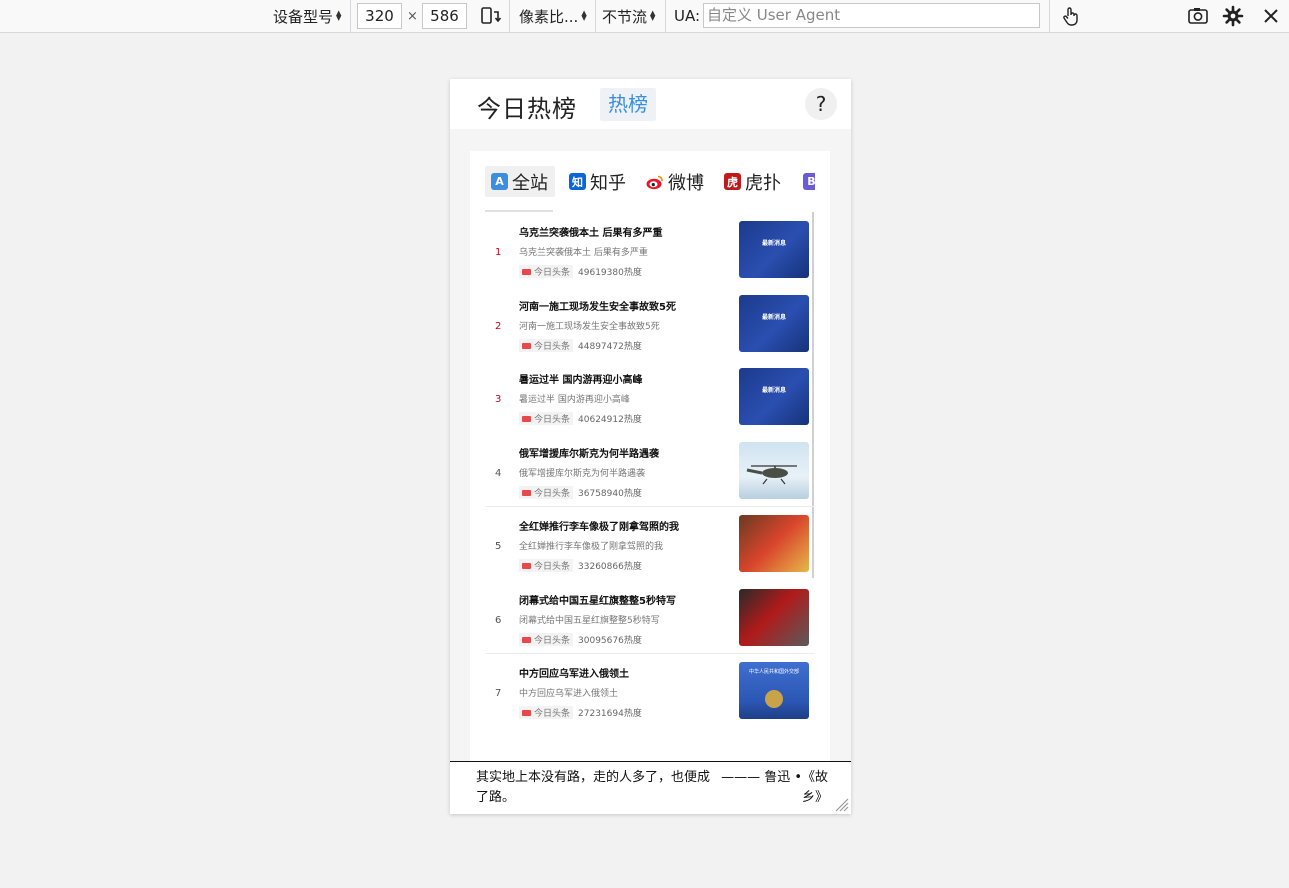 The width and height of the screenshot is (1289, 888). I want to click on throttle-select: 不节流 ▲ ▼, so click(629, 16).